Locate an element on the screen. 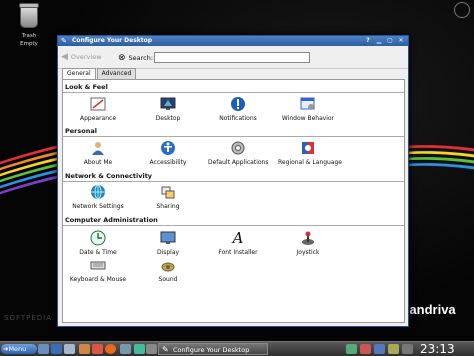 The width and height of the screenshot is (474, 356). item-label: Accessibility is located at coordinates (168, 162).